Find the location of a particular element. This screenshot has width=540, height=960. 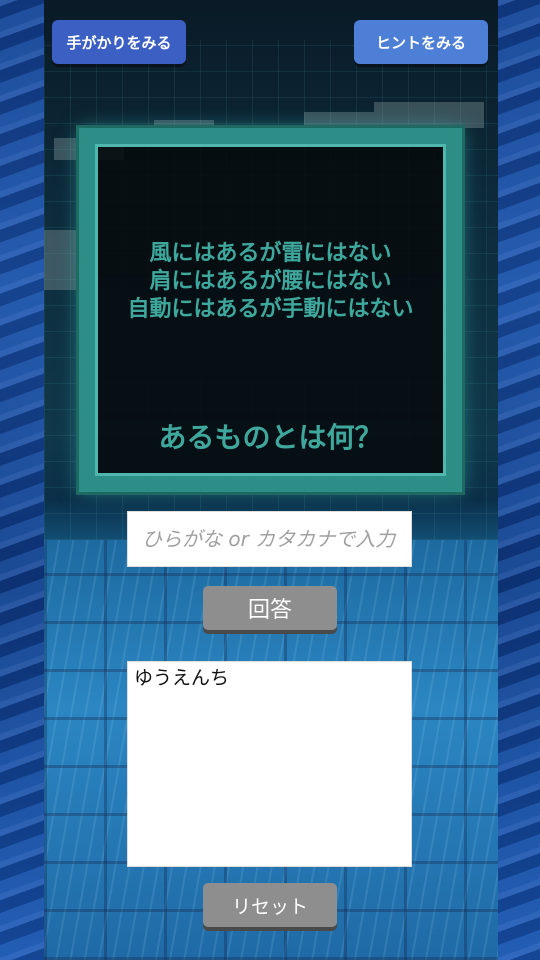

view-clue-button: 手がかりをみる is located at coordinates (119, 42).